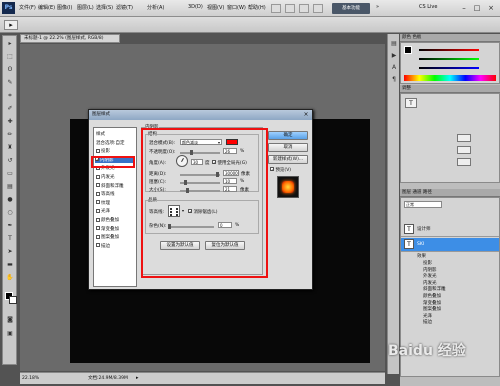 The image size is (500, 386). Describe the element at coordinates (450, 193) in the screenshot. I see `layers-panel-tab: 图层 通道 路径` at that location.